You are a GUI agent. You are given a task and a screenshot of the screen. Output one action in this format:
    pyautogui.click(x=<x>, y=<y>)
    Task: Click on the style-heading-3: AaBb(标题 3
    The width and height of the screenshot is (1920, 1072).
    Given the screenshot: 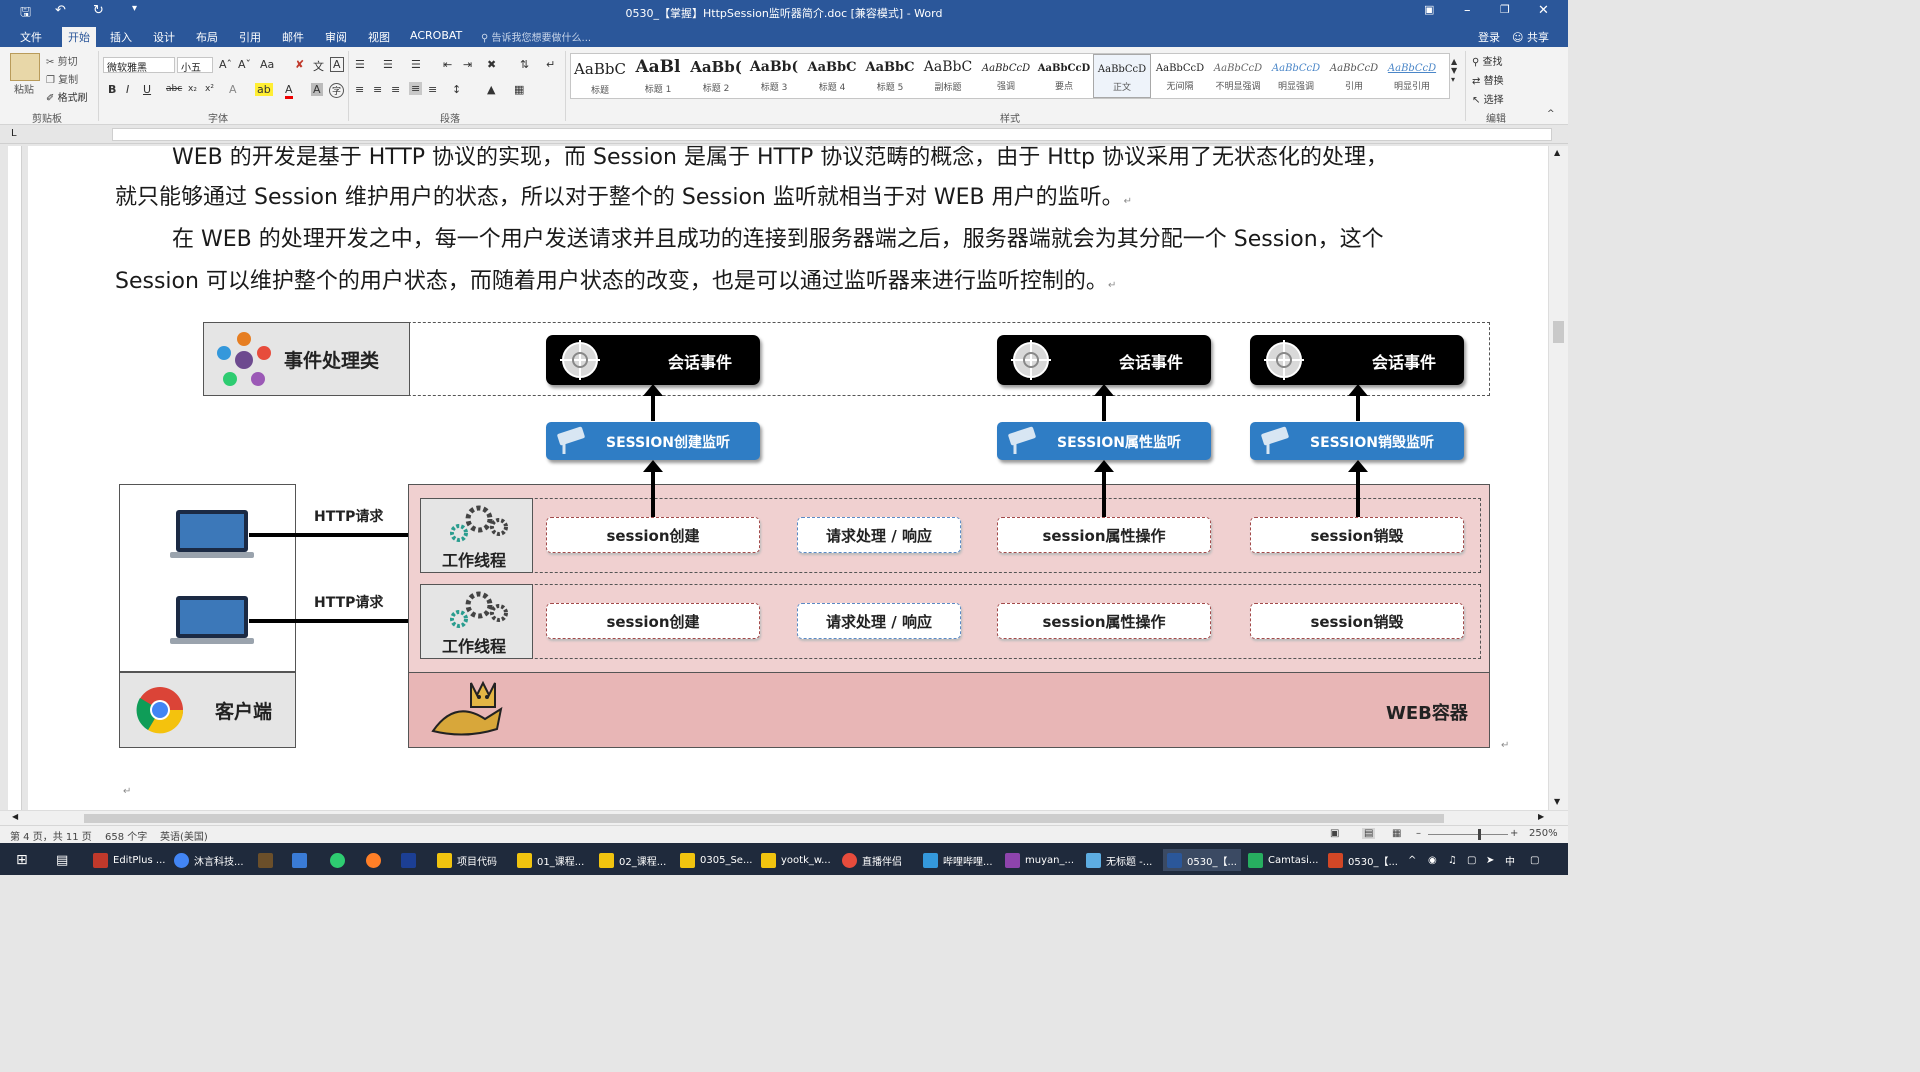 What is the action you would take?
    pyautogui.click(x=774, y=76)
    